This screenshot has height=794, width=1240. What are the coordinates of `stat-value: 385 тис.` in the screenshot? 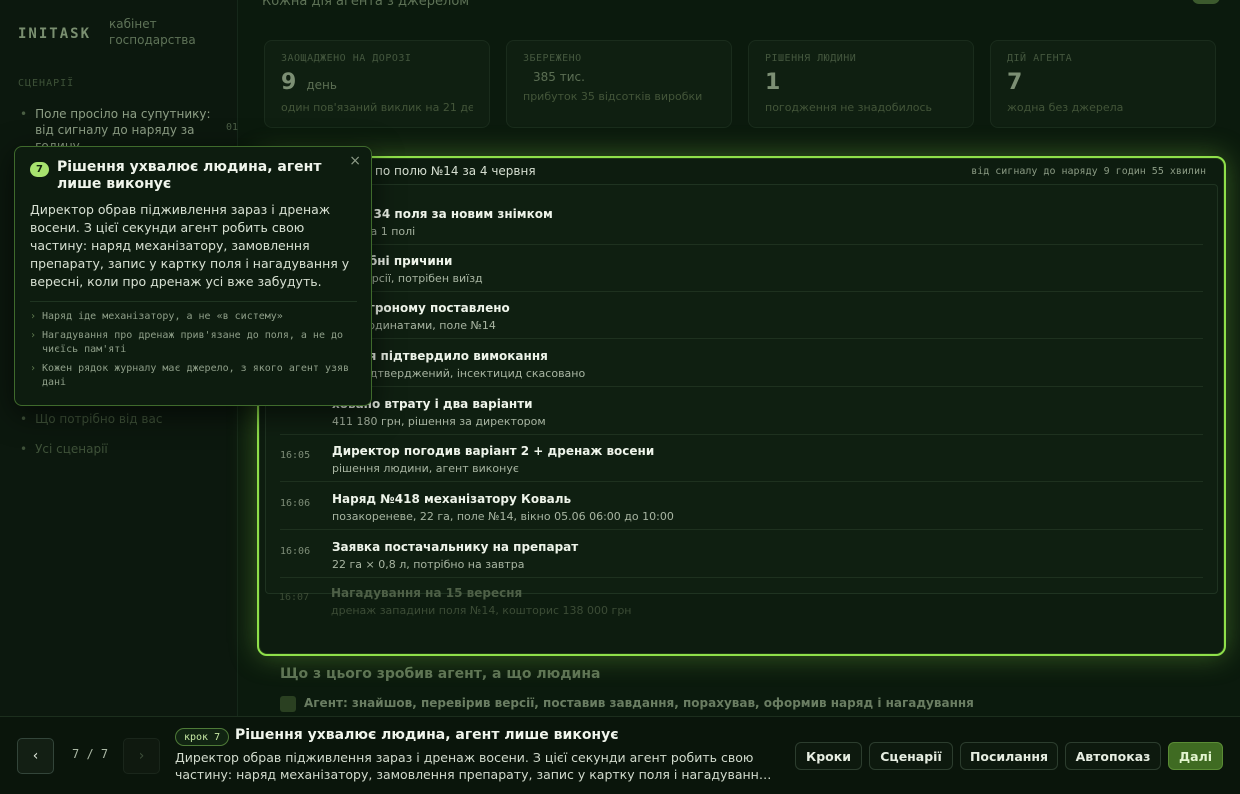 It's located at (619, 77).